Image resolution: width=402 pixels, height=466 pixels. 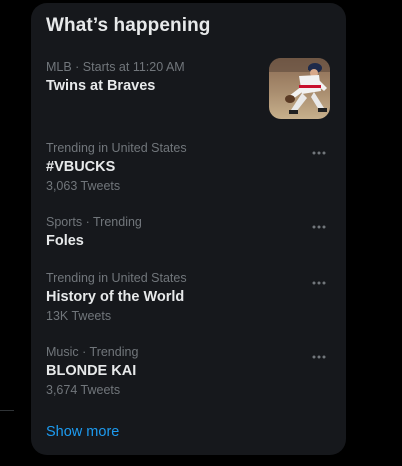 I want to click on left-divider, so click(x=7, y=410).